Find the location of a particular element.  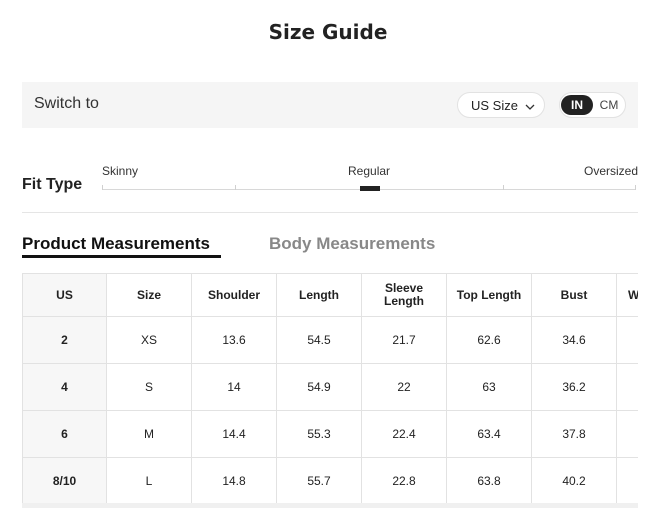

table-cell: 14.4 is located at coordinates (234, 434).